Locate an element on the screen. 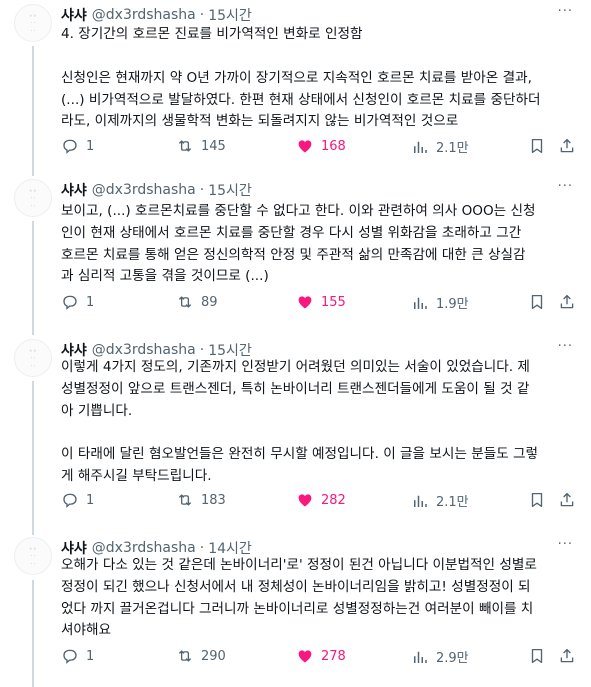 The height and width of the screenshot is (687, 591). tweet-paragraph: 4. 장기간의 호르몬 진료를 비가역적인 변화로 인정함 is located at coordinates (212, 34).